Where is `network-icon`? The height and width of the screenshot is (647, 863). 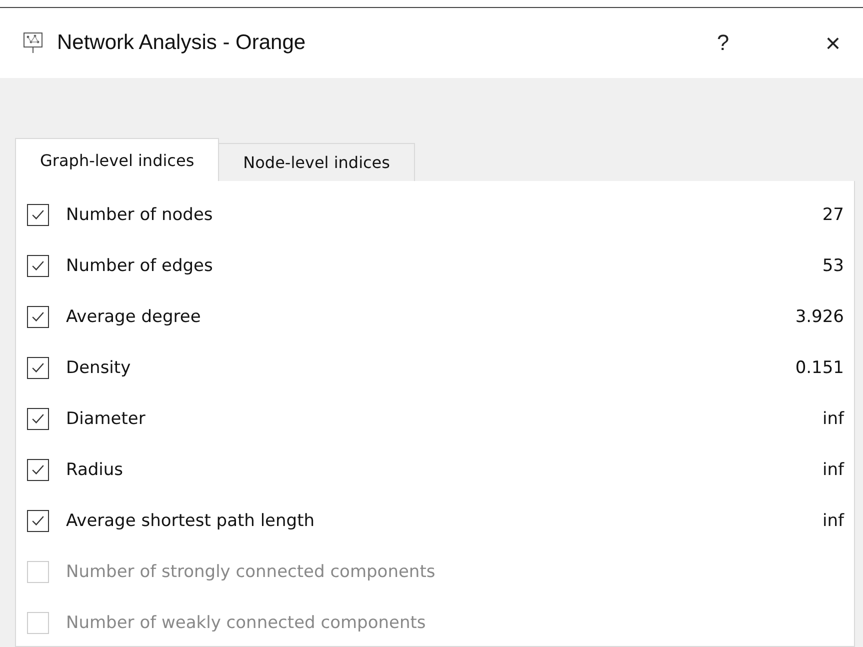 network-icon is located at coordinates (33, 43).